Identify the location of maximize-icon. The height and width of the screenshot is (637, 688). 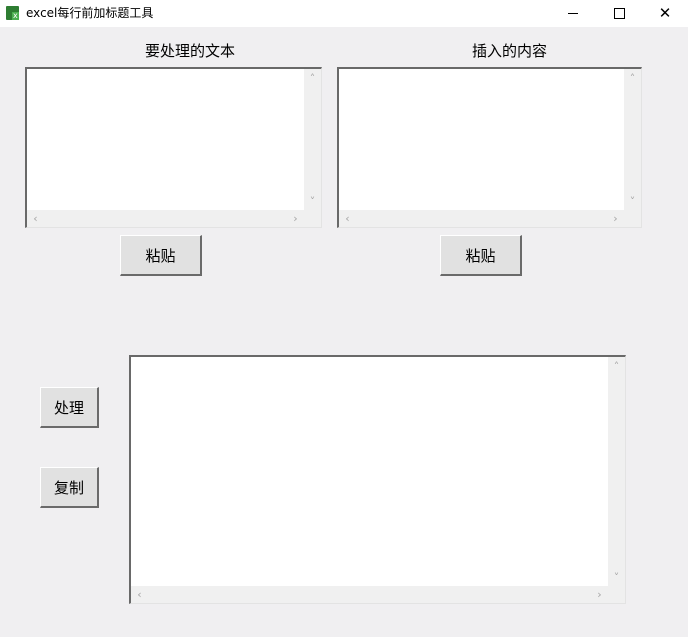
(619, 13).